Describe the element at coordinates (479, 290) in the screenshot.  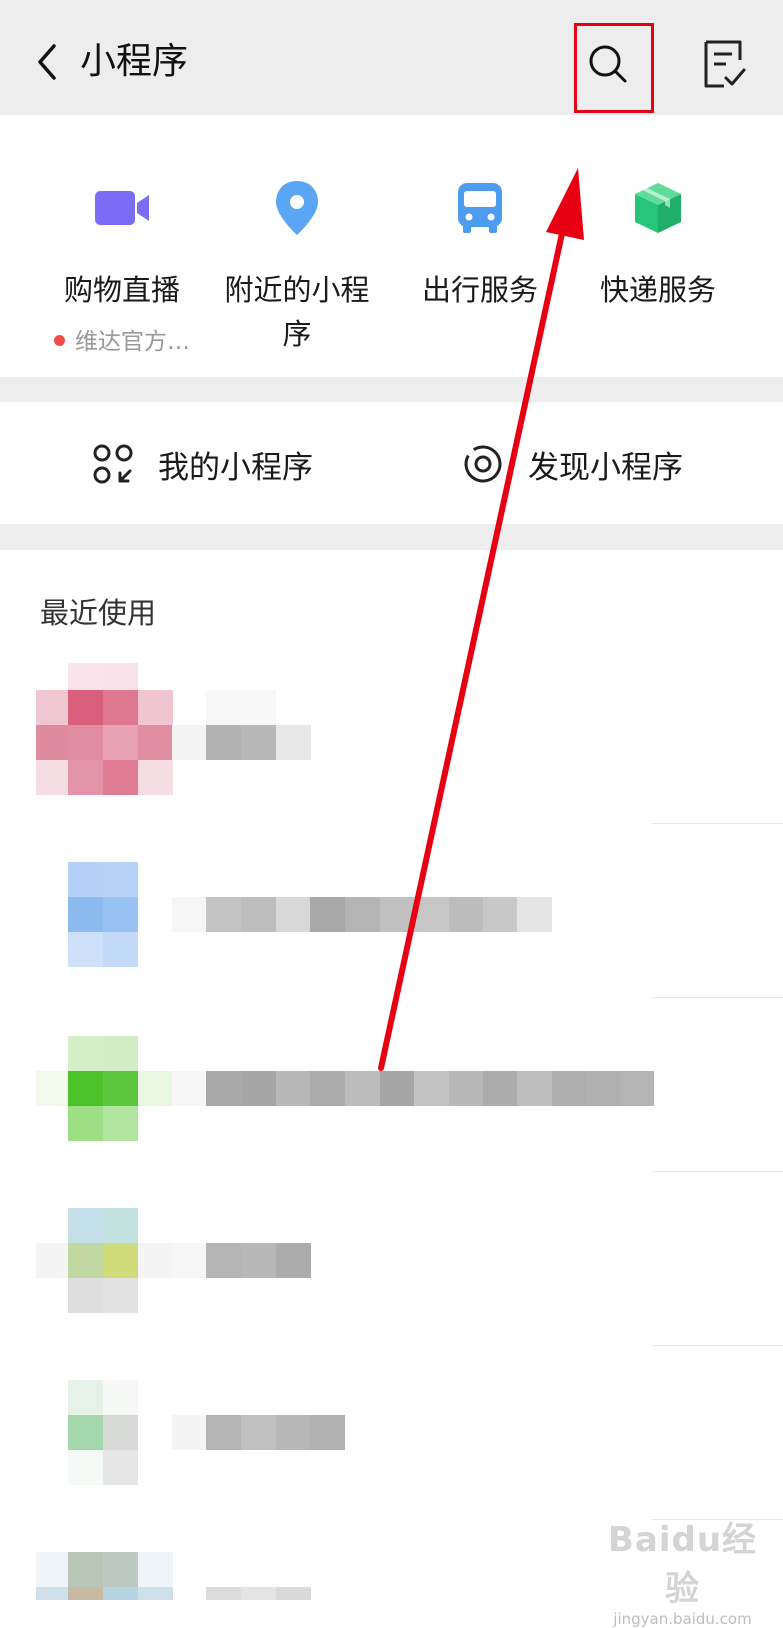
I see `service-label: 出行服务` at that location.